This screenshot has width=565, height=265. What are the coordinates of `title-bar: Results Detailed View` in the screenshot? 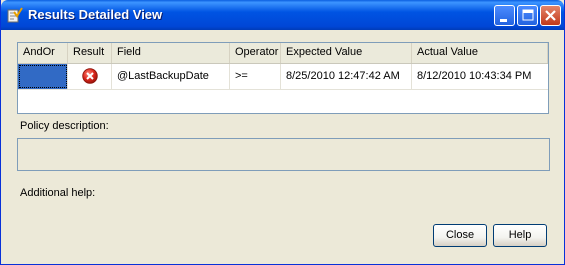 It's located at (282, 15).